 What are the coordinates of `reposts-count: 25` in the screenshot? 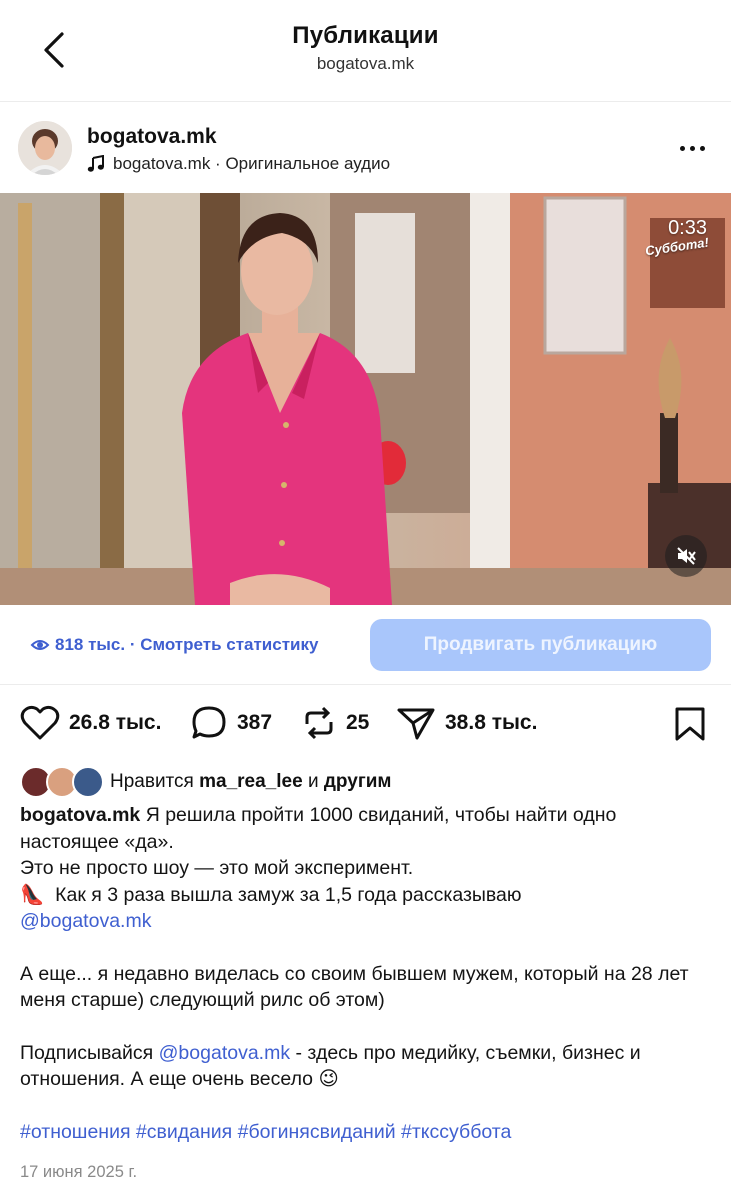 It's located at (358, 722).